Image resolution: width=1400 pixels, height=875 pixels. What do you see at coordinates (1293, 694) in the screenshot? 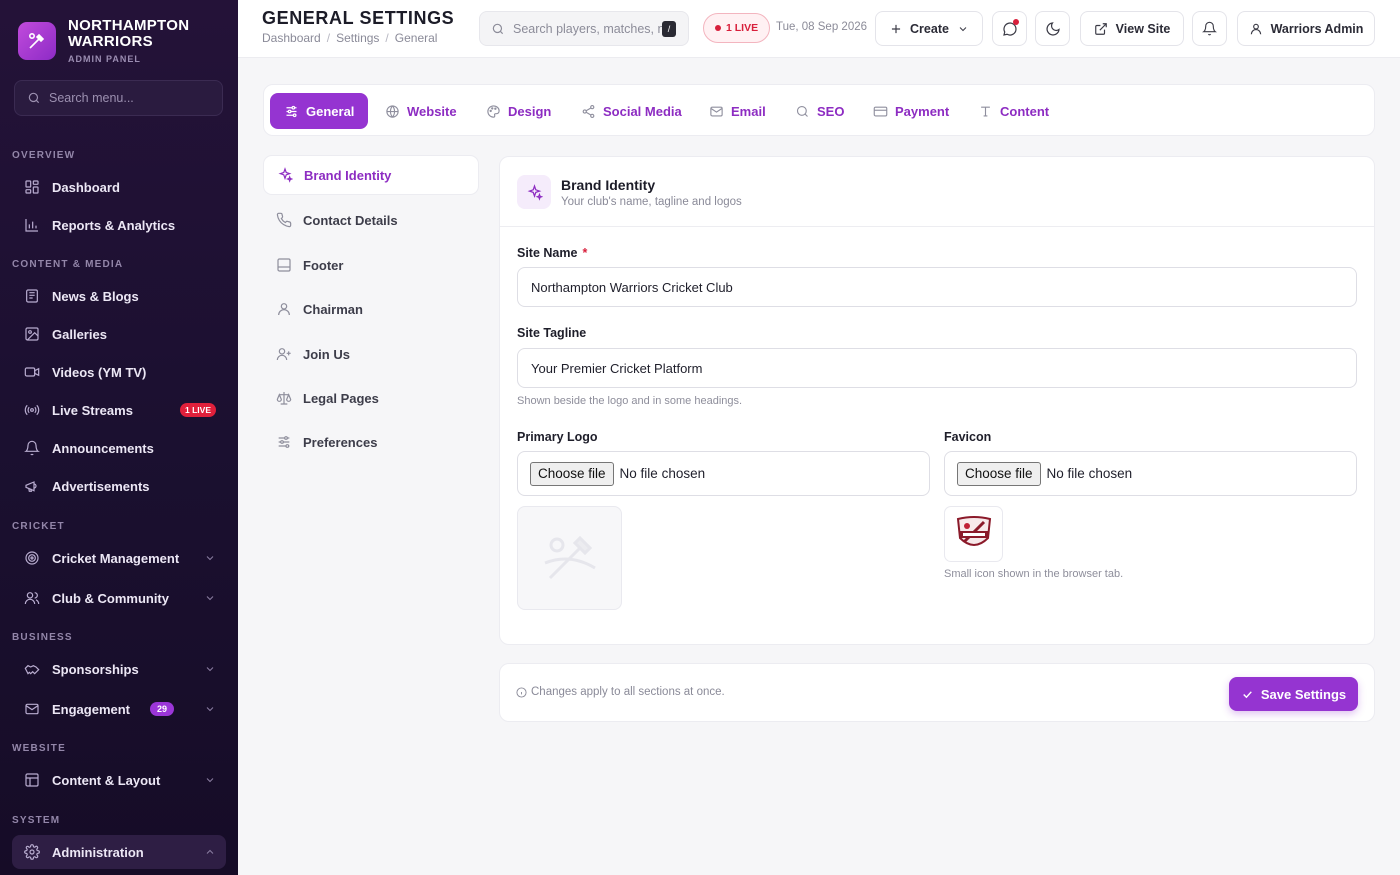
I see `save-settings-button: Save Settings` at bounding box center [1293, 694].